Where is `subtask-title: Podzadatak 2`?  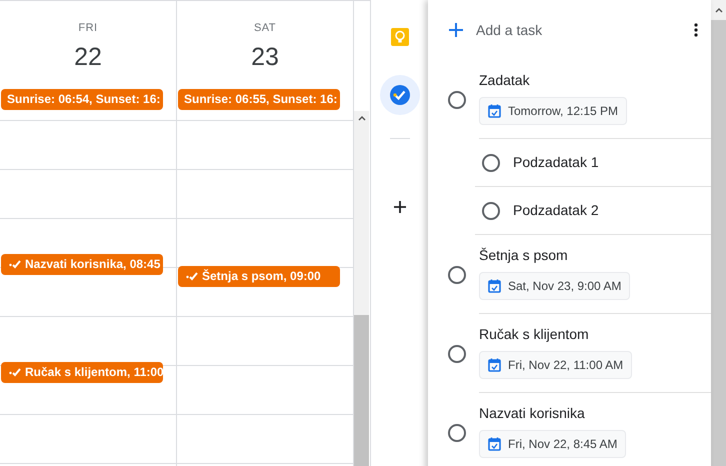 subtask-title: Podzadatak 2 is located at coordinates (556, 210).